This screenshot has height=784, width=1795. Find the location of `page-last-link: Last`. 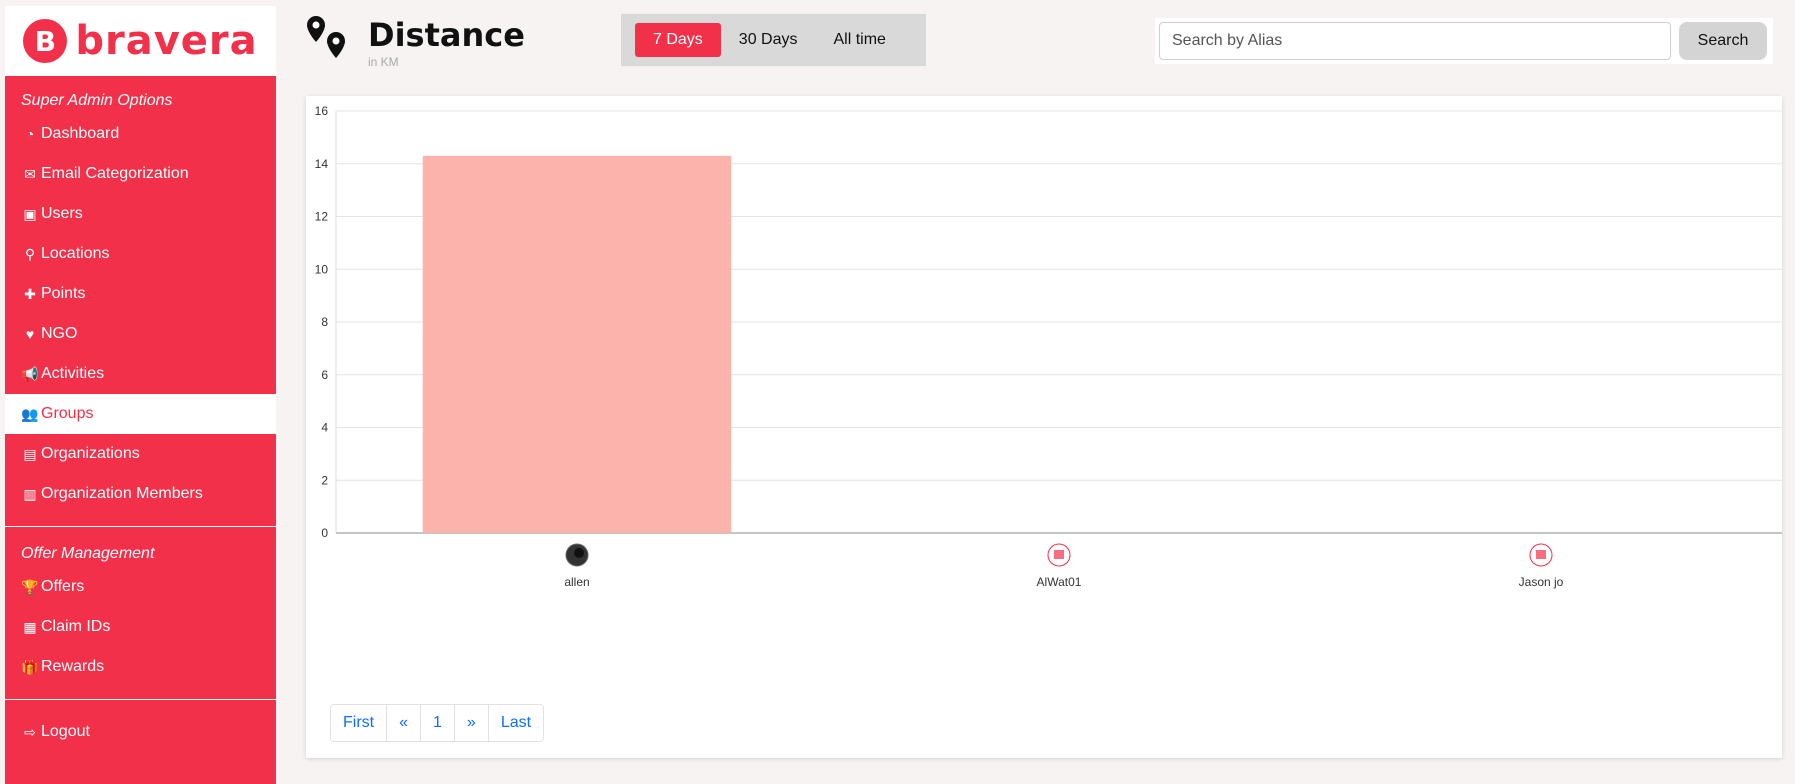

page-last-link: Last is located at coordinates (515, 723).